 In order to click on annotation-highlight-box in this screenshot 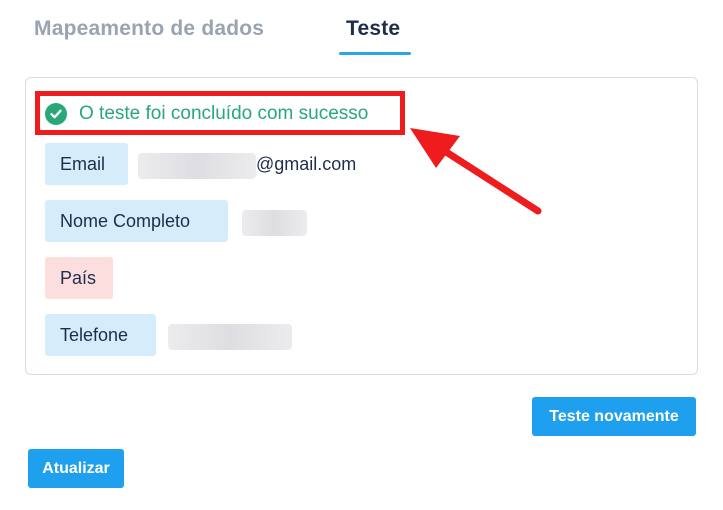, I will do `click(220, 113)`.